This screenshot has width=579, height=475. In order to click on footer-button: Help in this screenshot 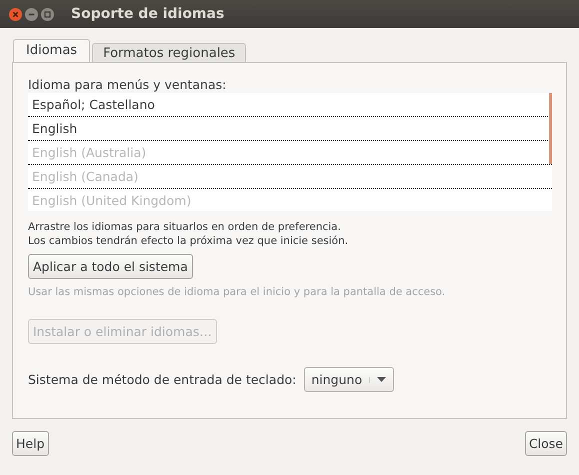, I will do `click(30, 443)`.